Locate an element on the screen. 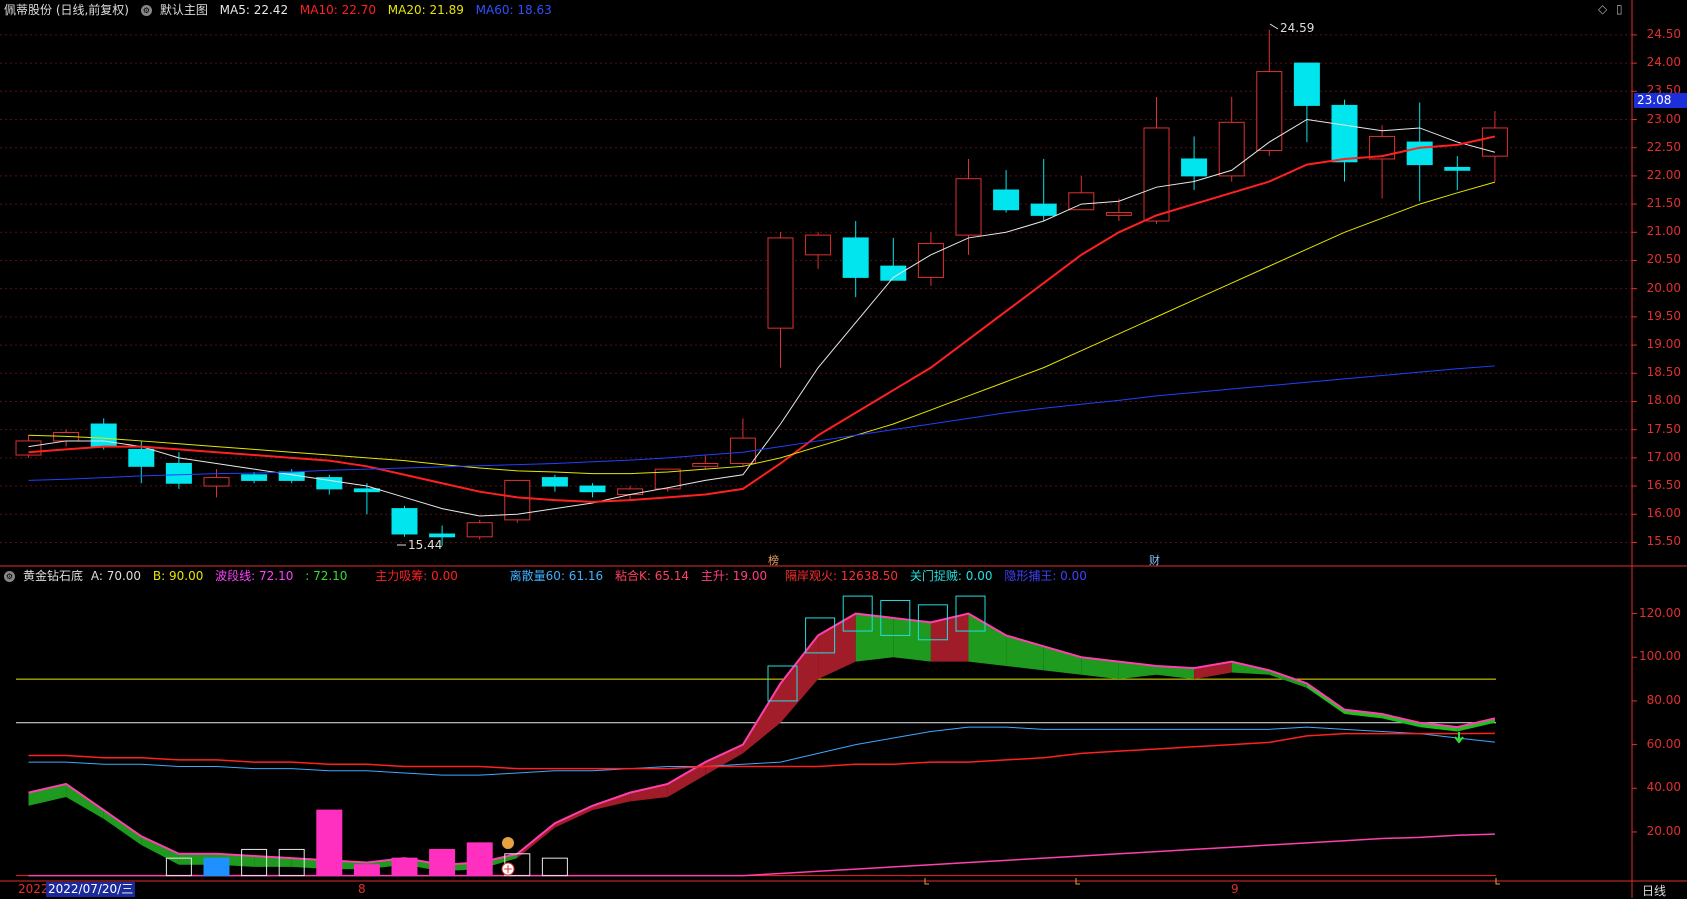 The height and width of the screenshot is (899, 1687). price-tick-label: 19.50 is located at coordinates (1663, 315).